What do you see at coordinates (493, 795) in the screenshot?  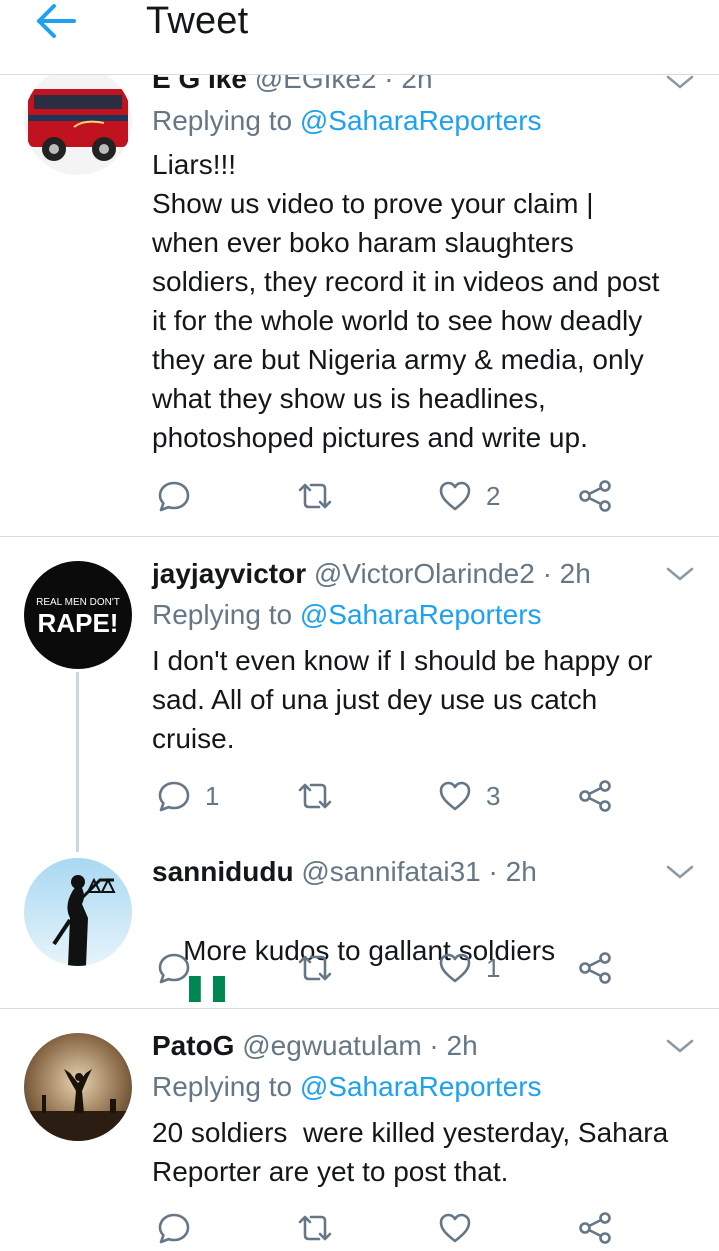 I see `like-count: 3` at bounding box center [493, 795].